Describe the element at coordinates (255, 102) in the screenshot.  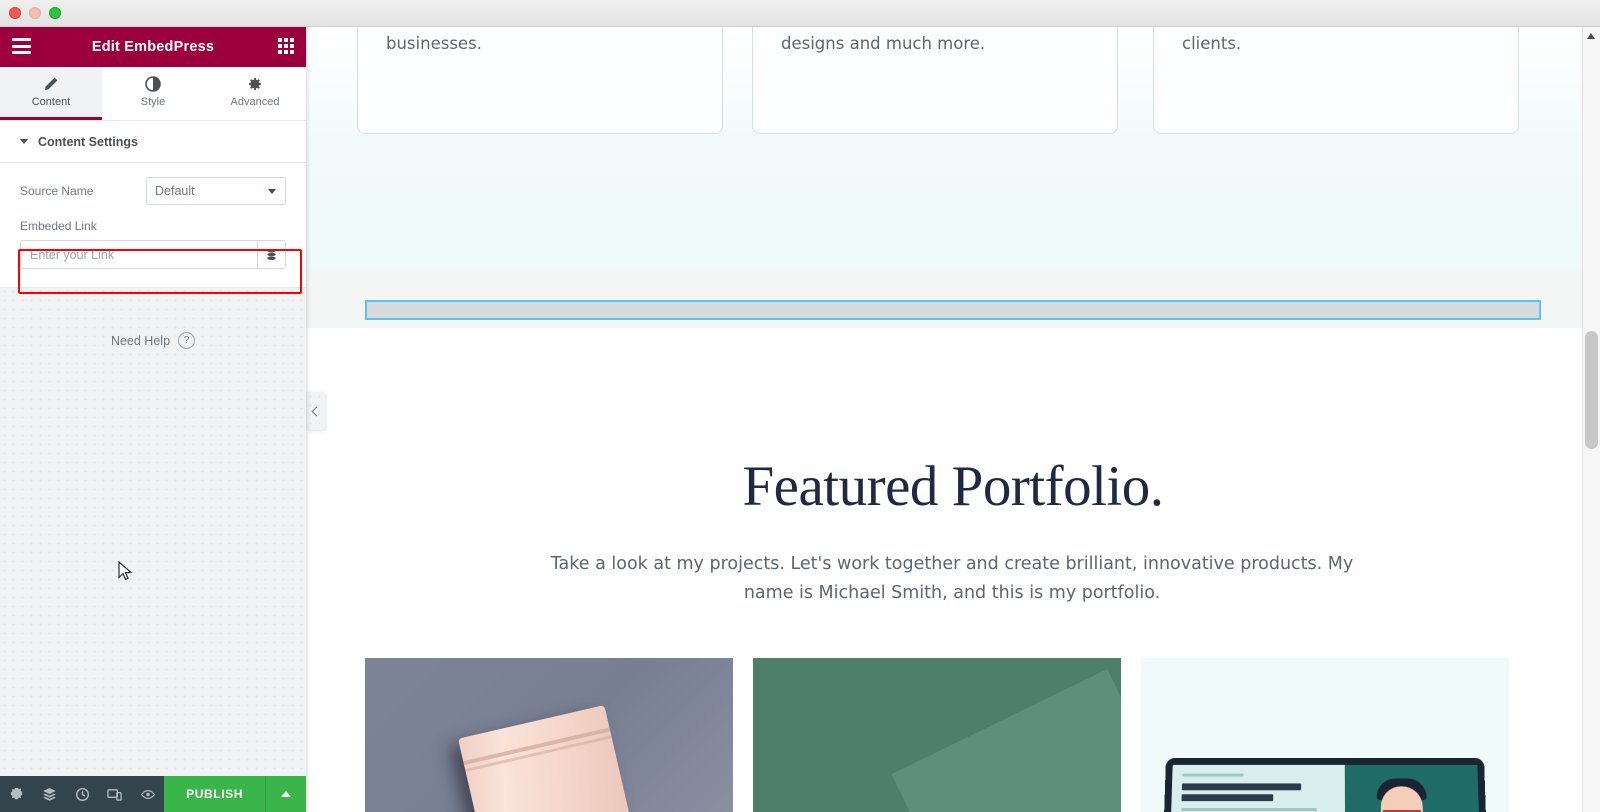
I see `tab-advanced-label: Advanced` at that location.